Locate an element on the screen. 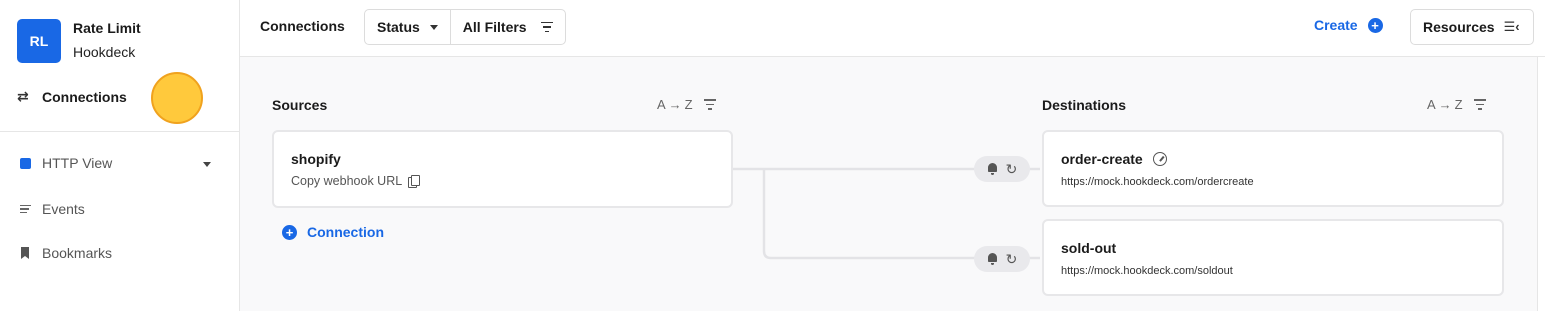 Image resolution: width=1545 pixels, height=311 pixels. source-name: shopify is located at coordinates (316, 159).